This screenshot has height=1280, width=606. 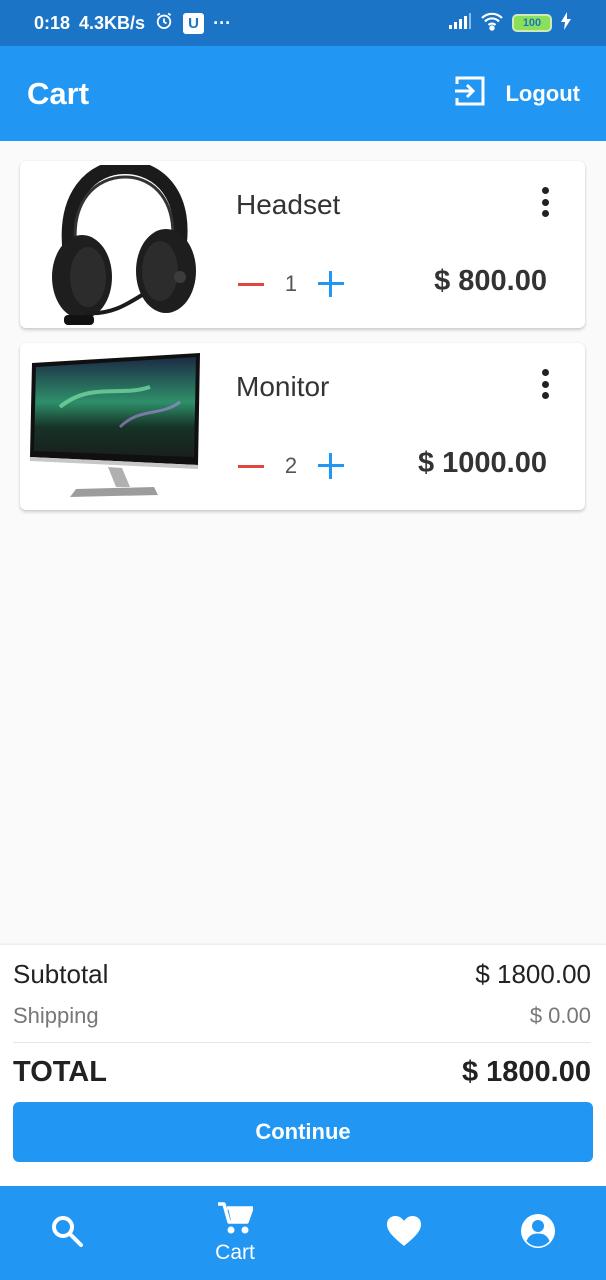 I want to click on search-icon, so click(x=67, y=1233).